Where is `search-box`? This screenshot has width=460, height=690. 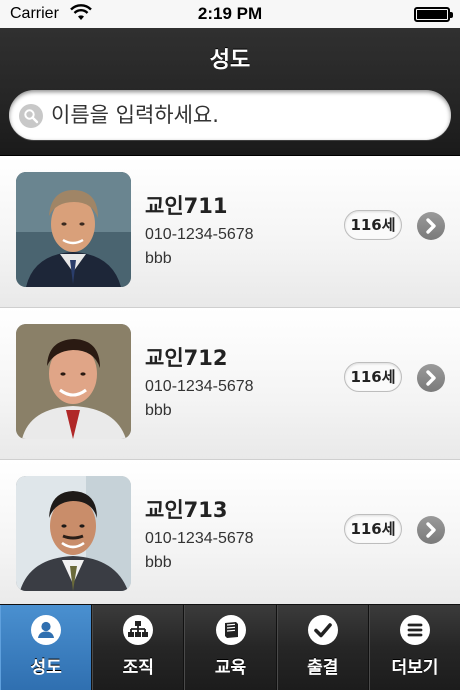 search-box is located at coordinates (230, 115).